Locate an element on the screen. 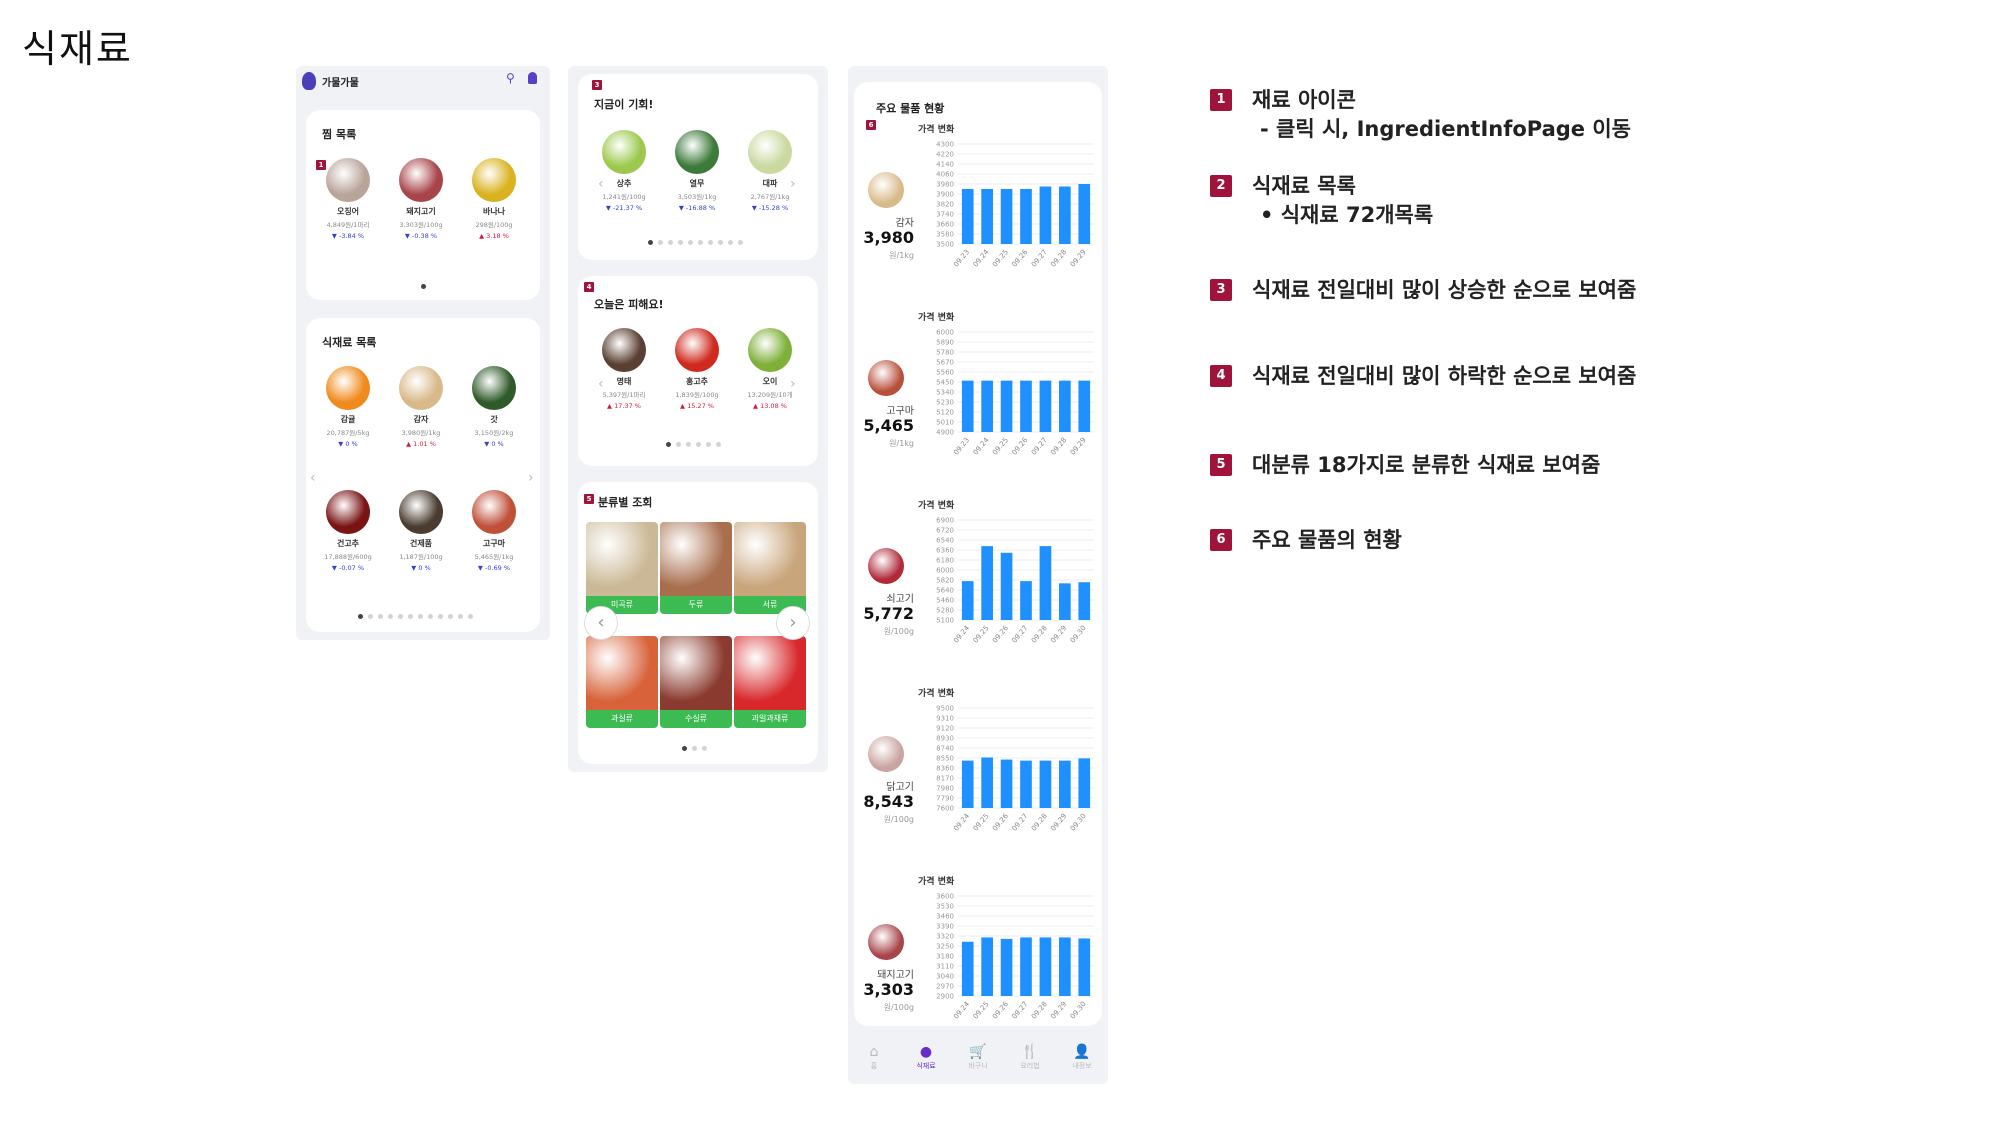  nav-icon: ⌂ is located at coordinates (874, 1052).